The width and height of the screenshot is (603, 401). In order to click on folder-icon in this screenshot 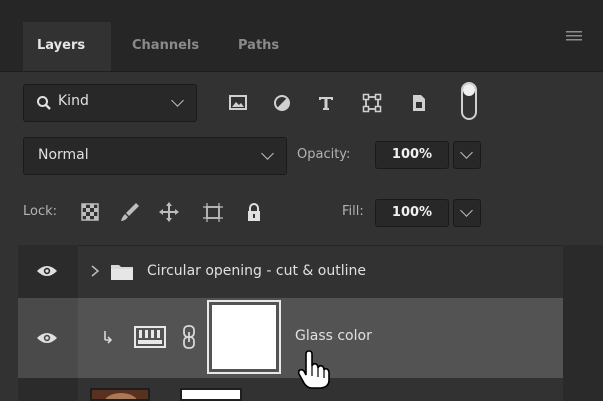, I will do `click(122, 272)`.